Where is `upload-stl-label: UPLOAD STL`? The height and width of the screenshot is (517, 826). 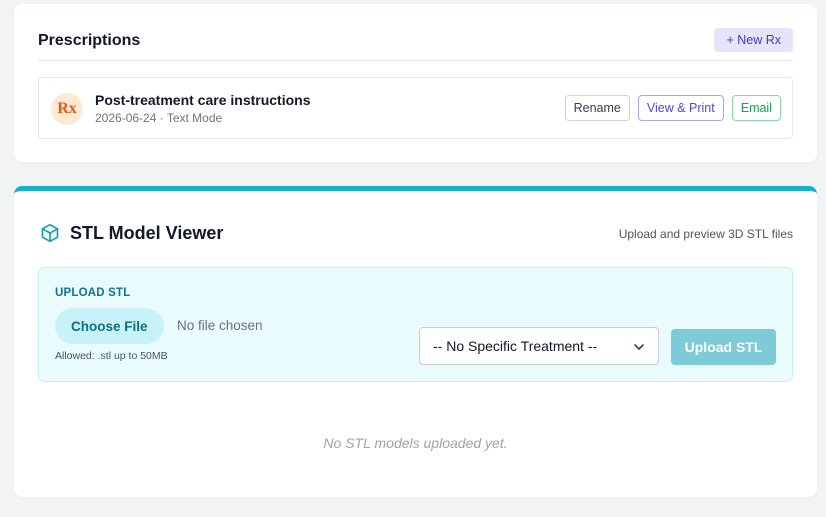 upload-stl-label: UPLOAD STL is located at coordinates (93, 293).